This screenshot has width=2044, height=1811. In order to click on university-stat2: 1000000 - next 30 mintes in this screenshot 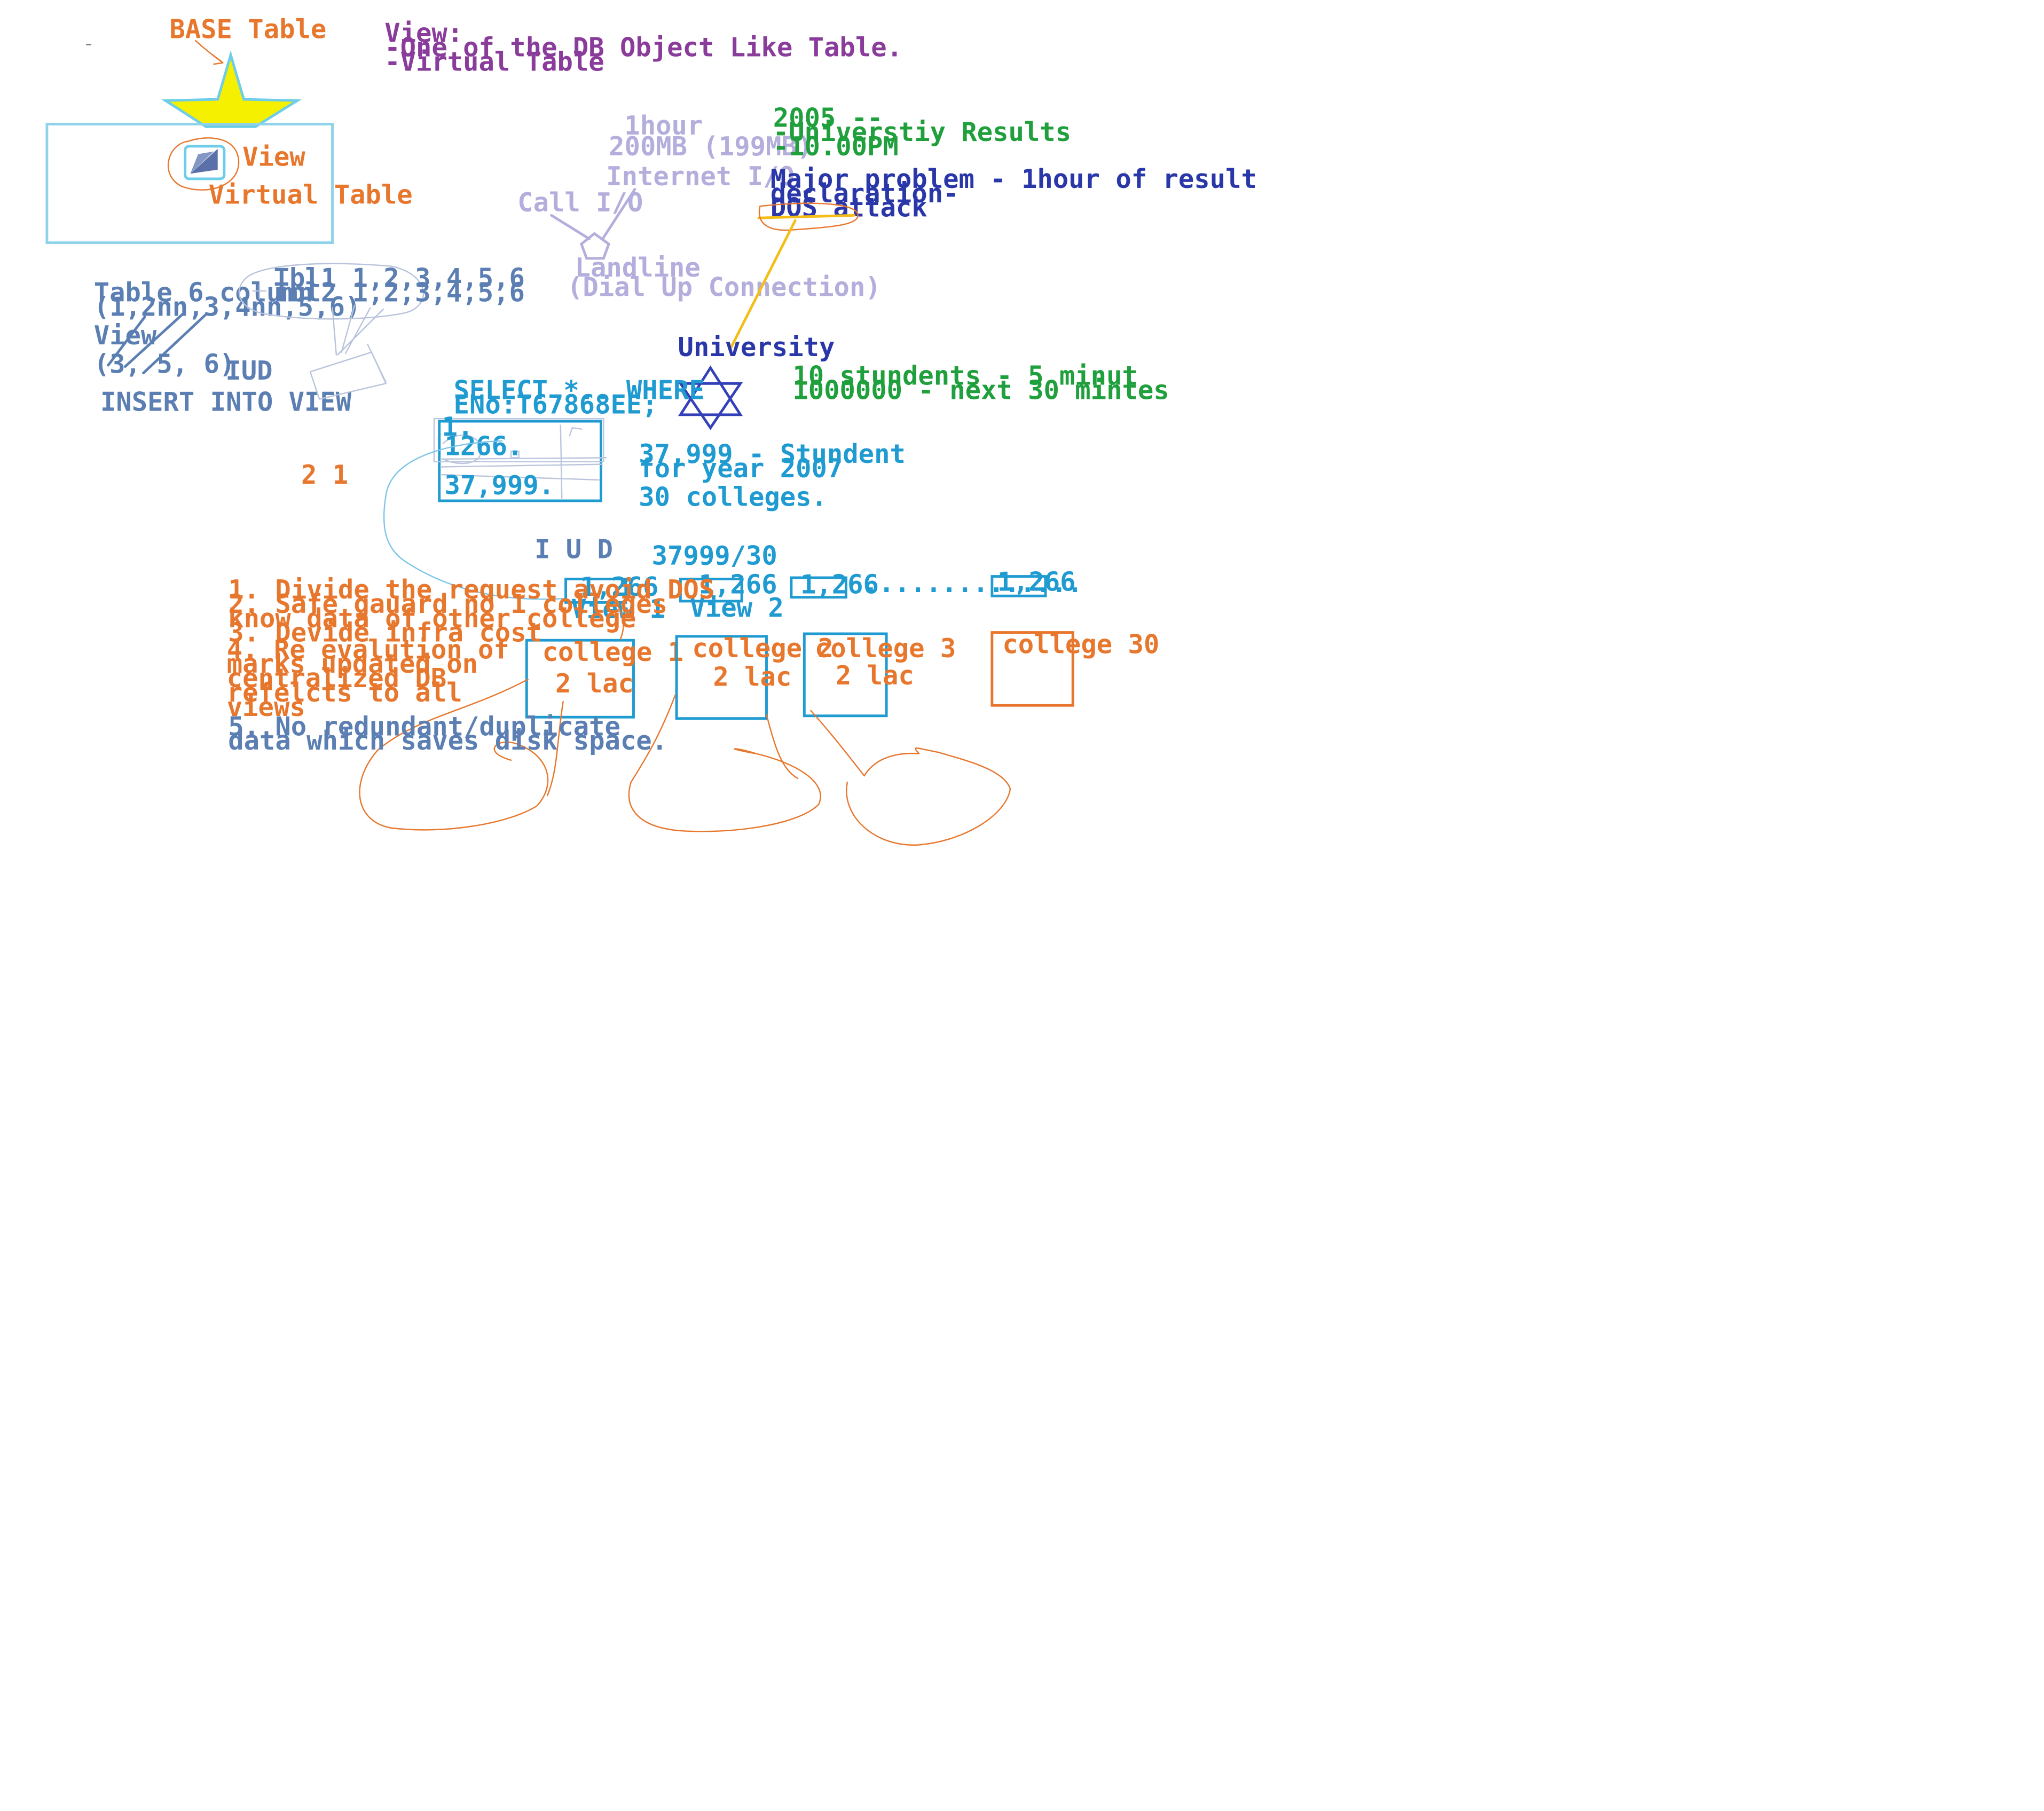, I will do `click(980, 390)`.